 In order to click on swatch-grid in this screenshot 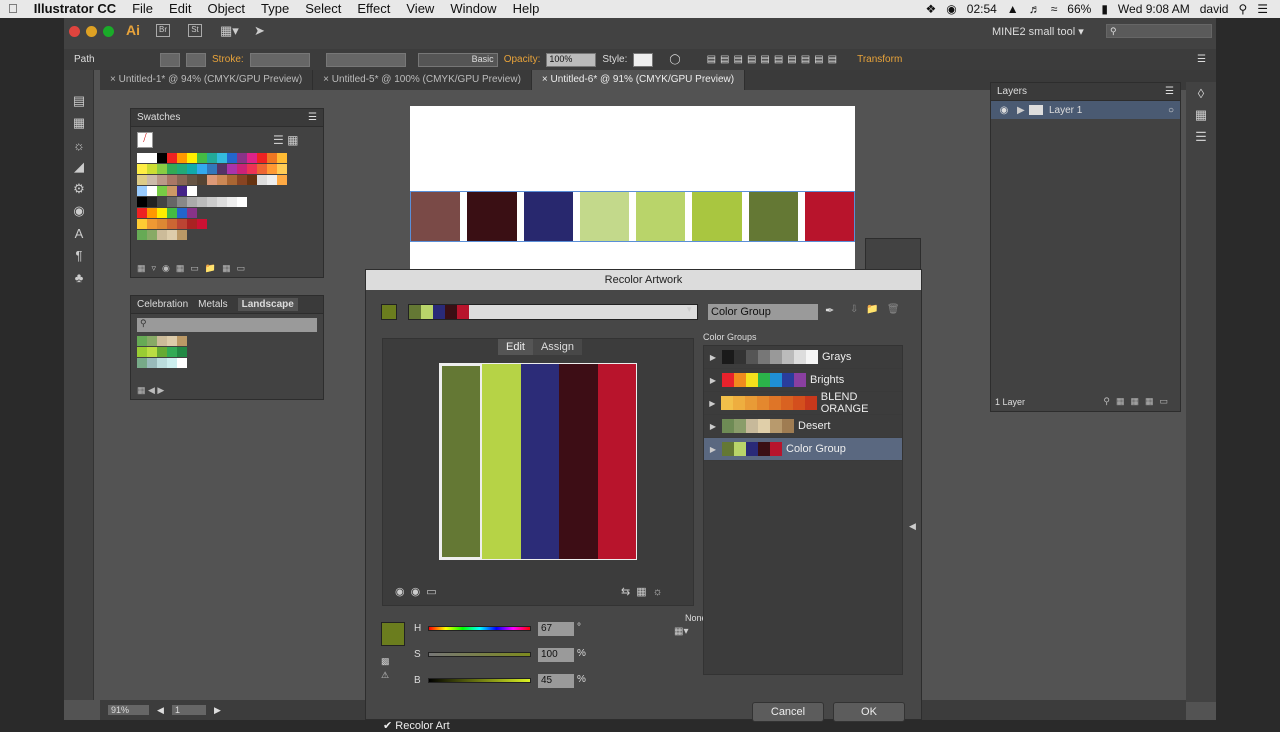, I will do `click(227, 197)`.